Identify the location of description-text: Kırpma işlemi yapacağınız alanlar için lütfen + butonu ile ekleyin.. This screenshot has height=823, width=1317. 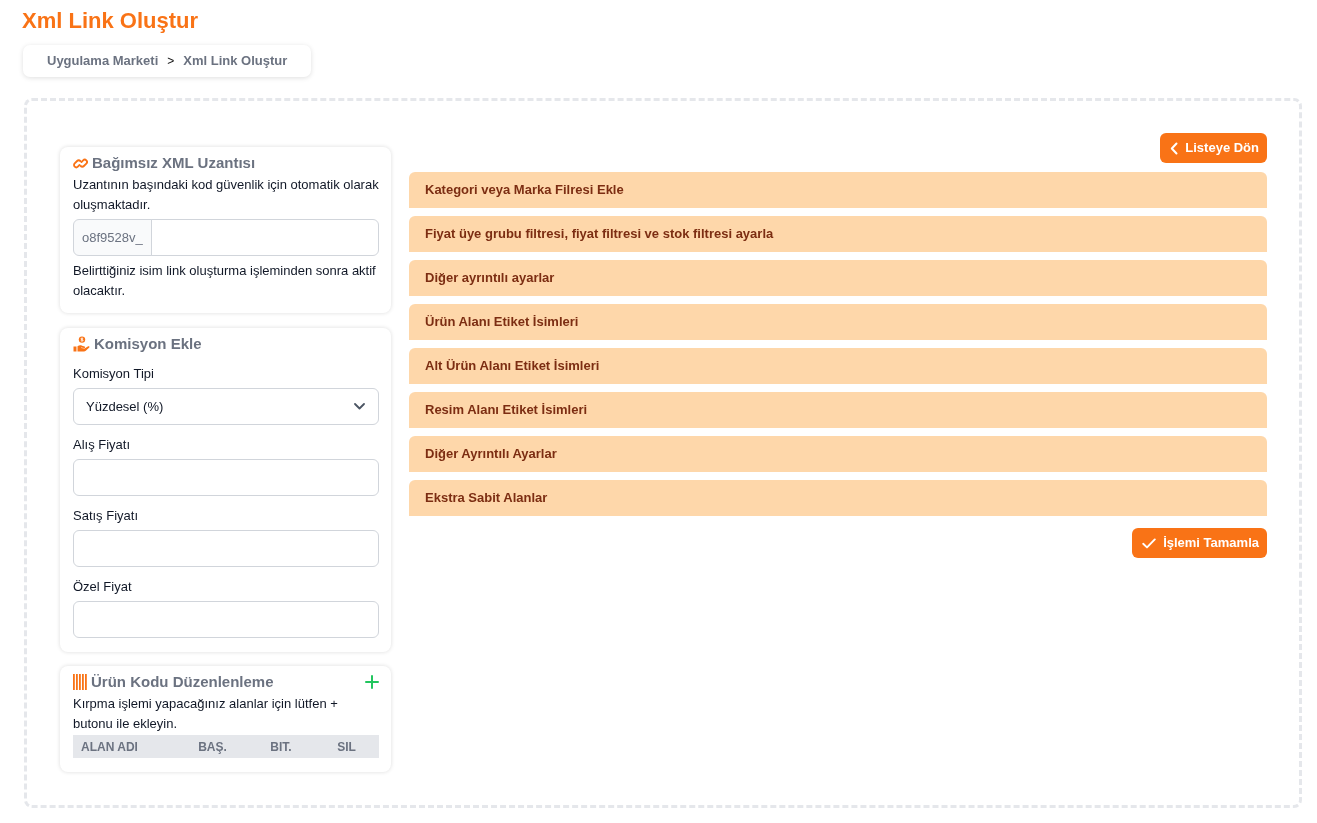
(206, 714).